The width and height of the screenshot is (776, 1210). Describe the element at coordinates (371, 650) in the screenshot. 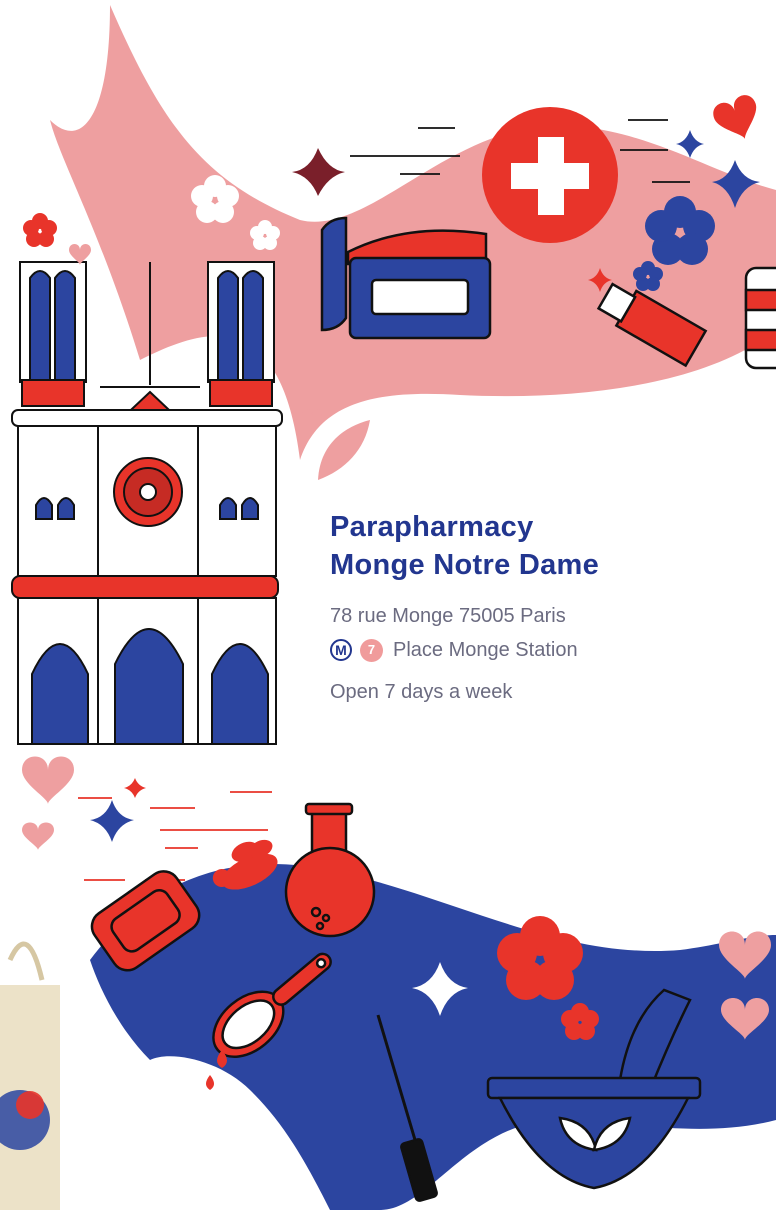

I see `metro-line-badge: 7` at that location.